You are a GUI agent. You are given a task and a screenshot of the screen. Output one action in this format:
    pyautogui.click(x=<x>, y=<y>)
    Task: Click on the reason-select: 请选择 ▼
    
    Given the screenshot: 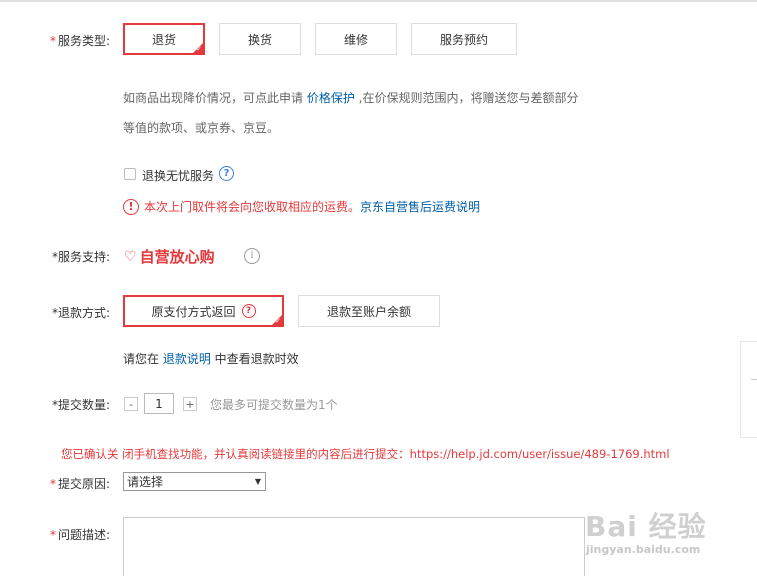 What is the action you would take?
    pyautogui.click(x=194, y=481)
    